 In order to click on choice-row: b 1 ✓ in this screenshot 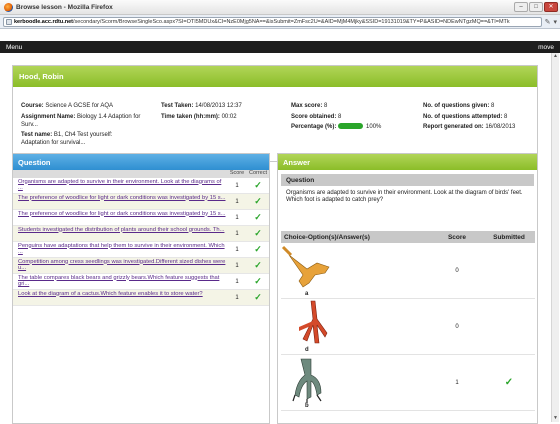, I will do `click(408, 383)`.